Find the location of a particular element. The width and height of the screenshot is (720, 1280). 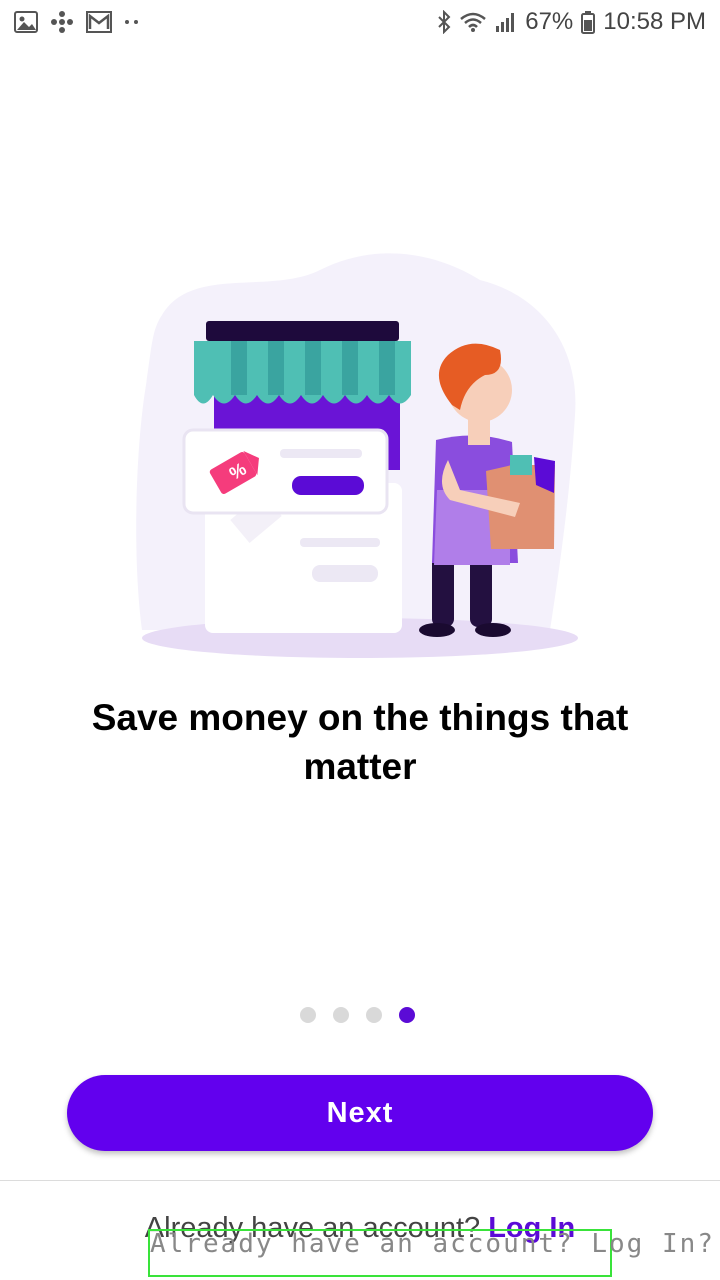

next-button: Next is located at coordinates (360, 1113).